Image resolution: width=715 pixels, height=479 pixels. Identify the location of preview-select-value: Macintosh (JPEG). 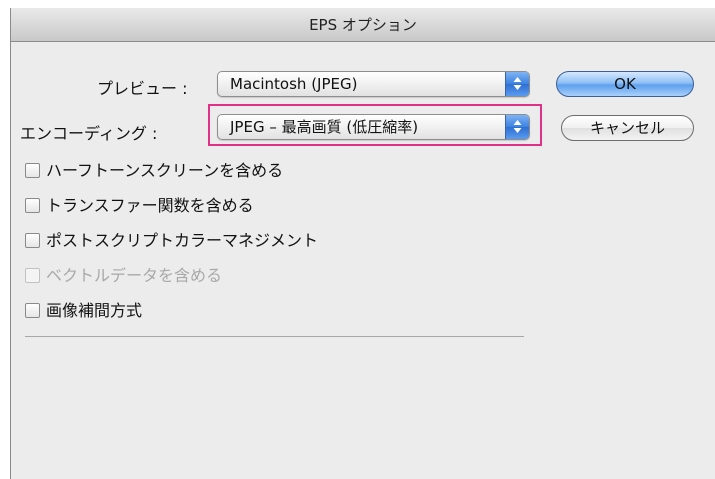
(294, 84).